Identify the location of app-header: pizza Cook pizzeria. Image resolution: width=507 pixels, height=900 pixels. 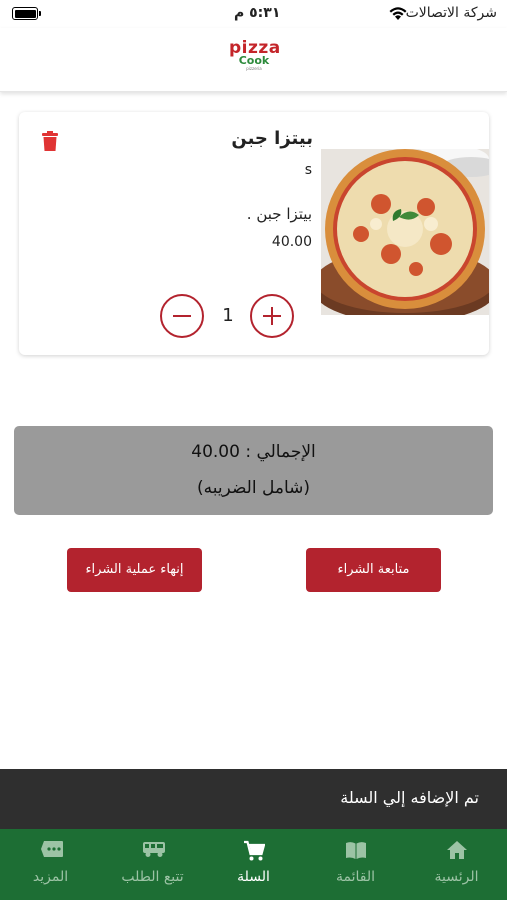
(253, 60).